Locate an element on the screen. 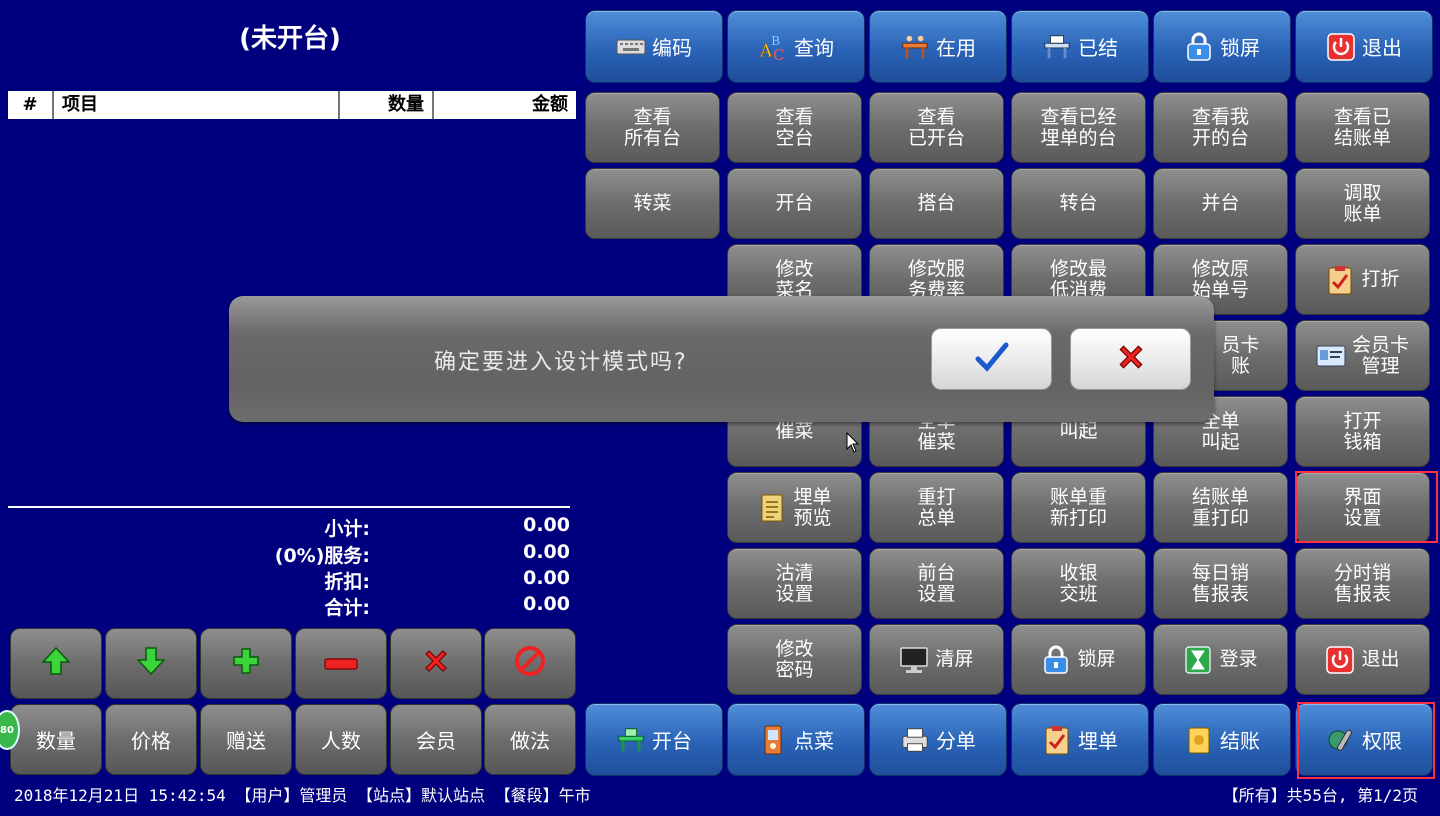 This screenshot has width=1440, height=816. view-my-tables-button: 查看我 开的台 is located at coordinates (1220, 127).